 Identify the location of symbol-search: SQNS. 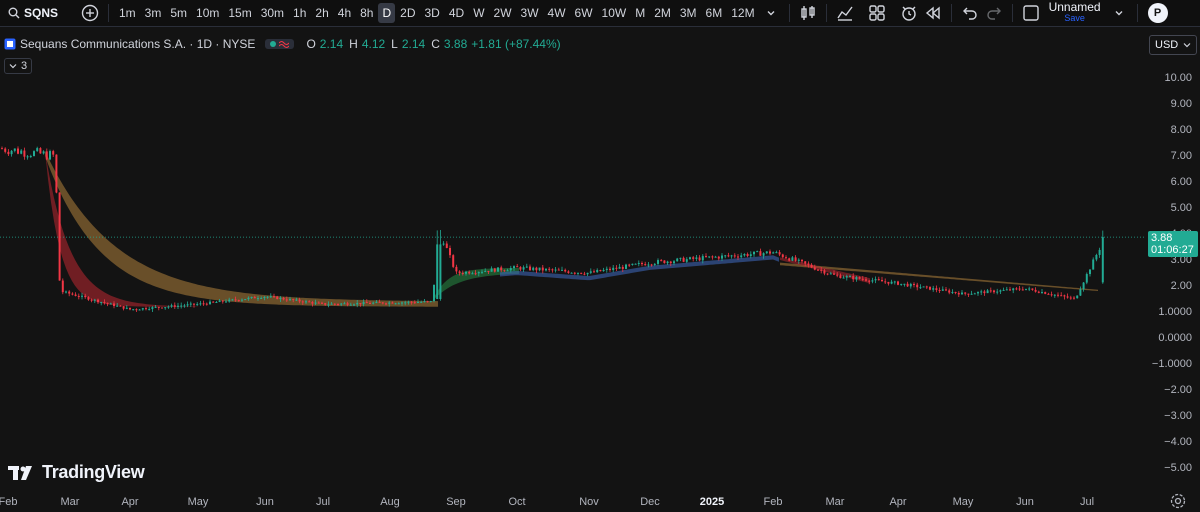
(39, 13).